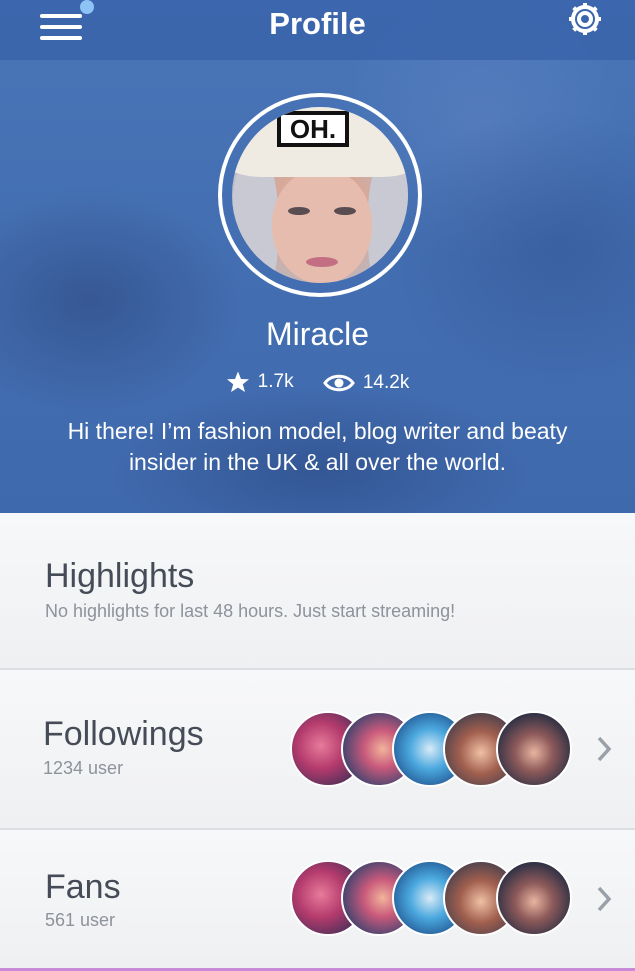  What do you see at coordinates (339, 383) in the screenshot?
I see `eye-icon` at bounding box center [339, 383].